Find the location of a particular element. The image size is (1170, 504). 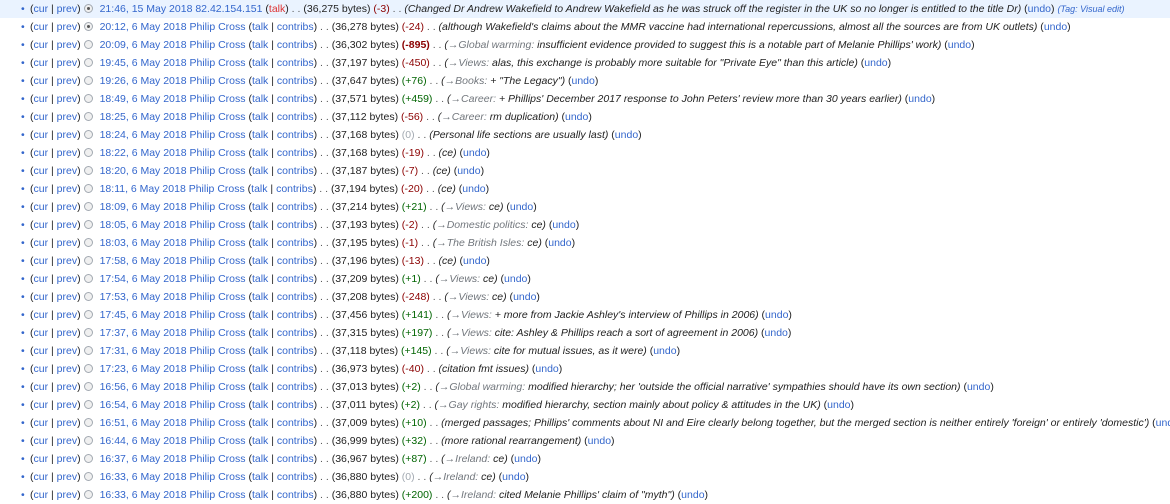

revision-date-link: 17:23, 6 May 2018 is located at coordinates (143, 369).